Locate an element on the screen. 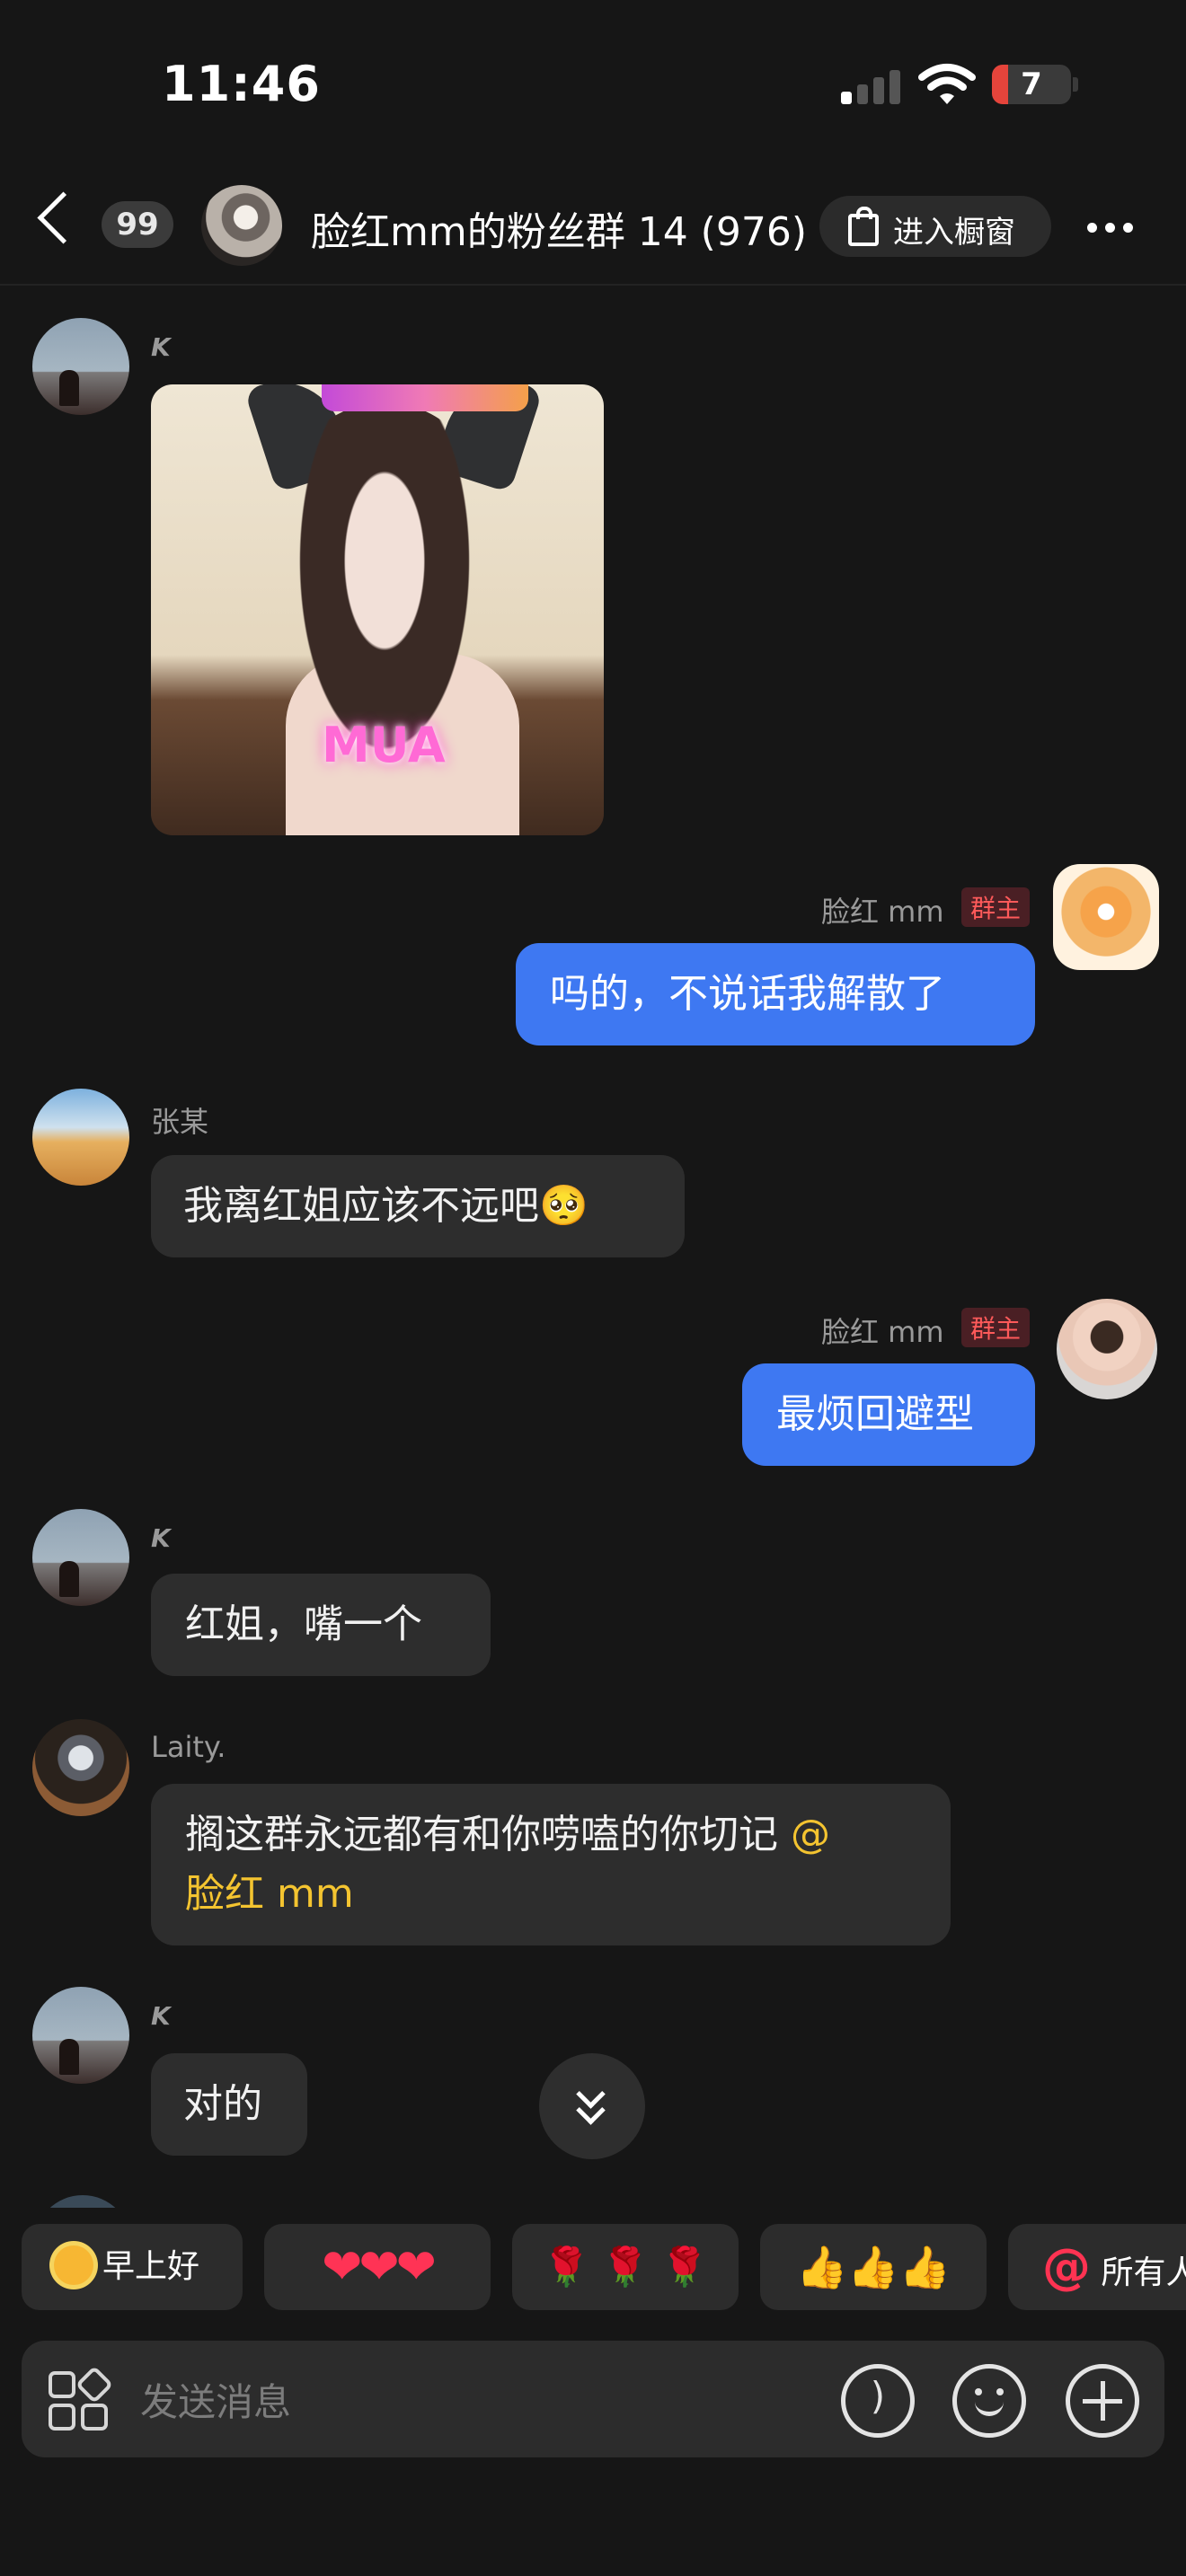  thumbs-up-icon: 👍👍👍 is located at coordinates (873, 2267).